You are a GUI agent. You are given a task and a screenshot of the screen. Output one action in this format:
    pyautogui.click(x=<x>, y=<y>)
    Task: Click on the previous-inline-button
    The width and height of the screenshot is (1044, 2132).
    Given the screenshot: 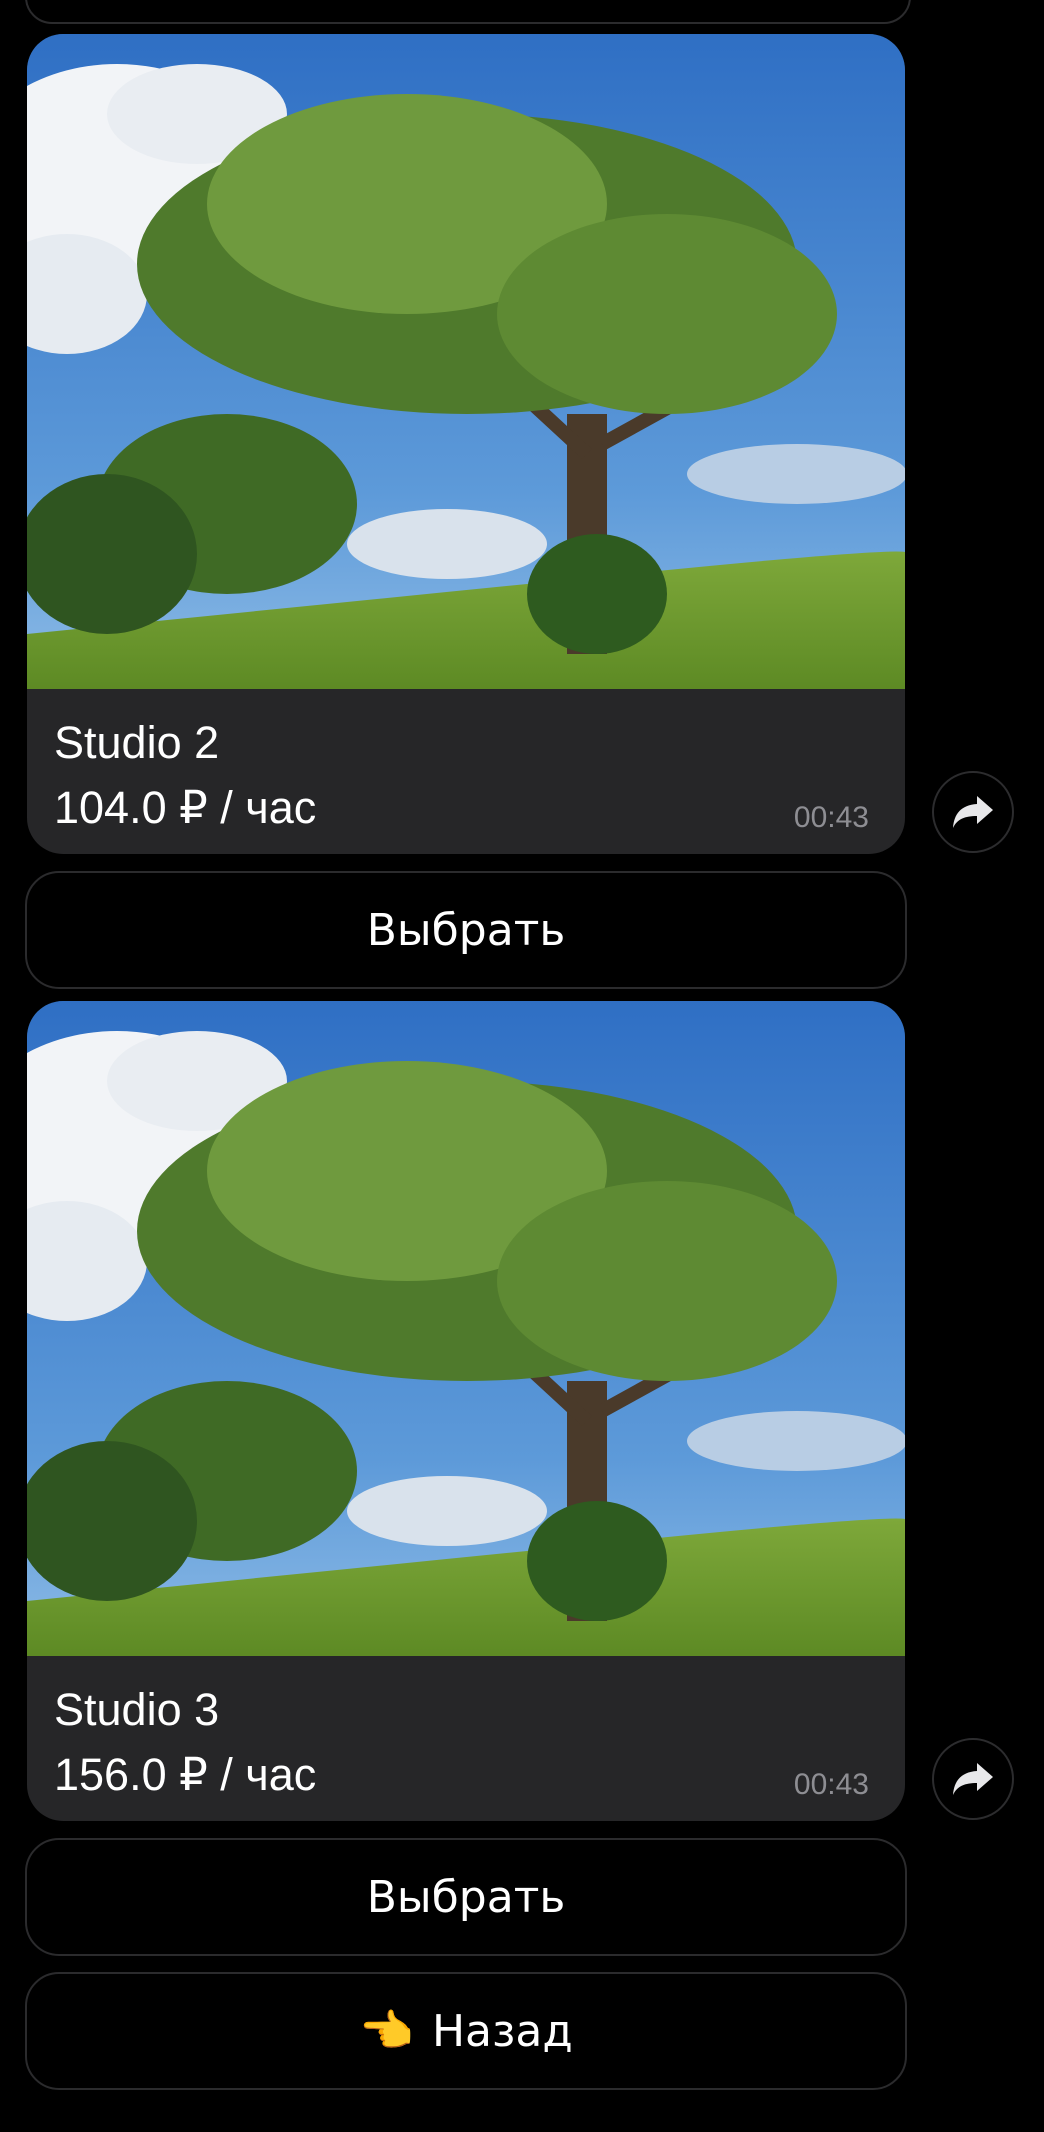 What is the action you would take?
    pyautogui.click(x=468, y=12)
    